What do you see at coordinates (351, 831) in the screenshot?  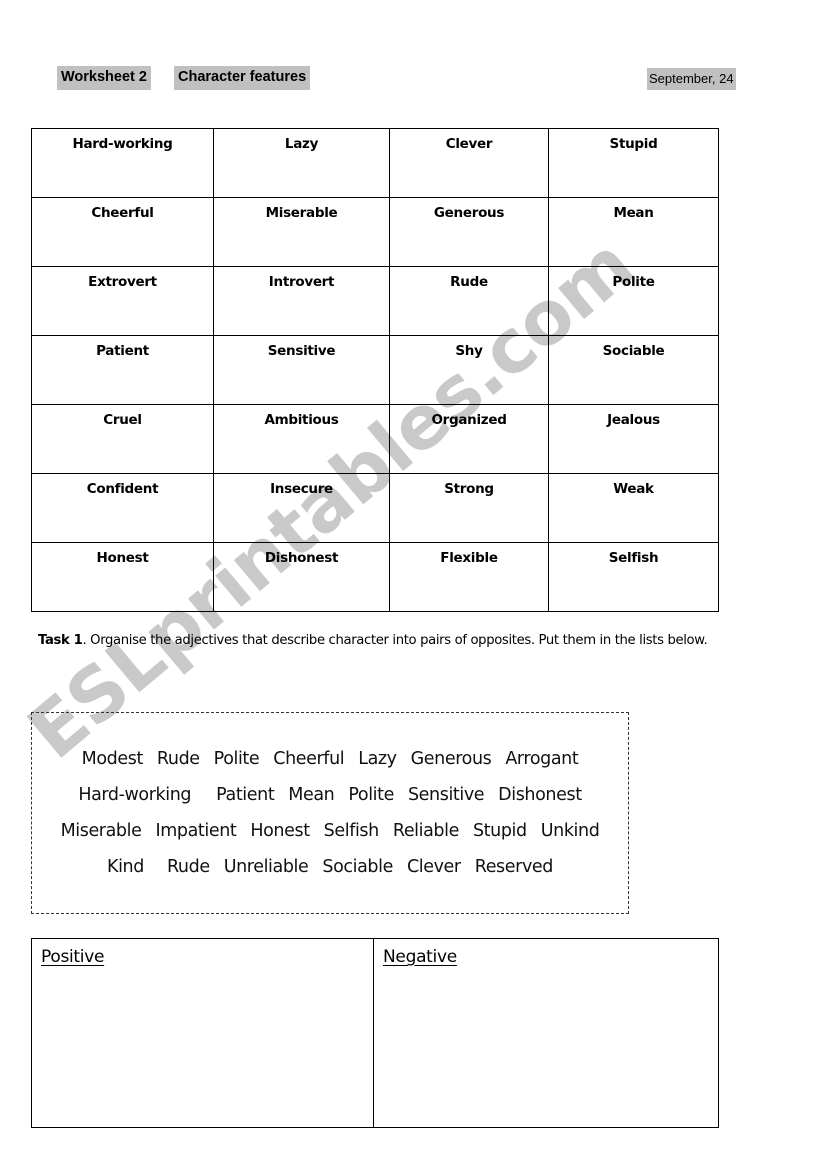 I see `word-bank-word: Selfish` at bounding box center [351, 831].